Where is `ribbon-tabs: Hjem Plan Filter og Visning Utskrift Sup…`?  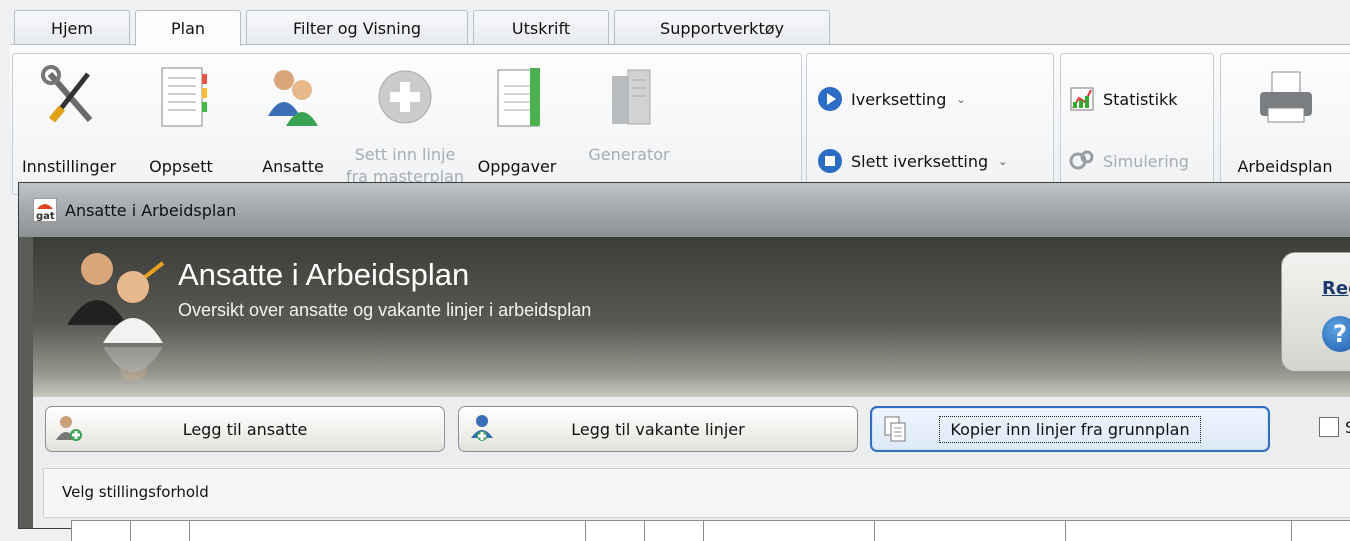 ribbon-tabs: Hjem Plan Filter og Visning Utskrift Sup… is located at coordinates (422, 28).